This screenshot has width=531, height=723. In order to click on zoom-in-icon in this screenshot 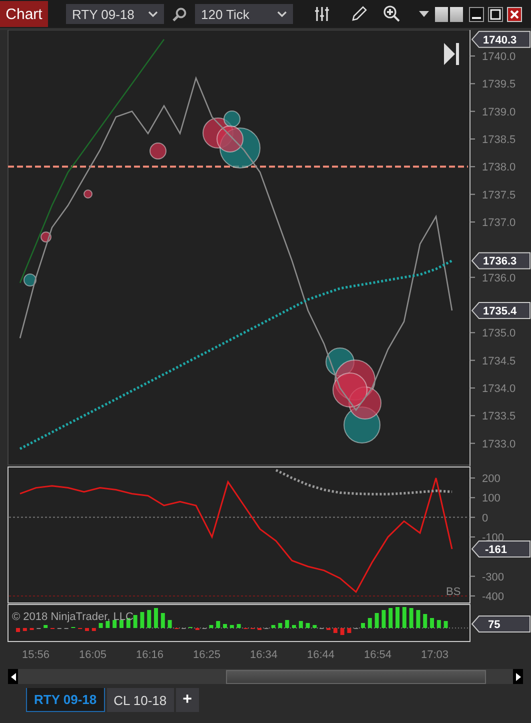, I will do `click(392, 14)`.